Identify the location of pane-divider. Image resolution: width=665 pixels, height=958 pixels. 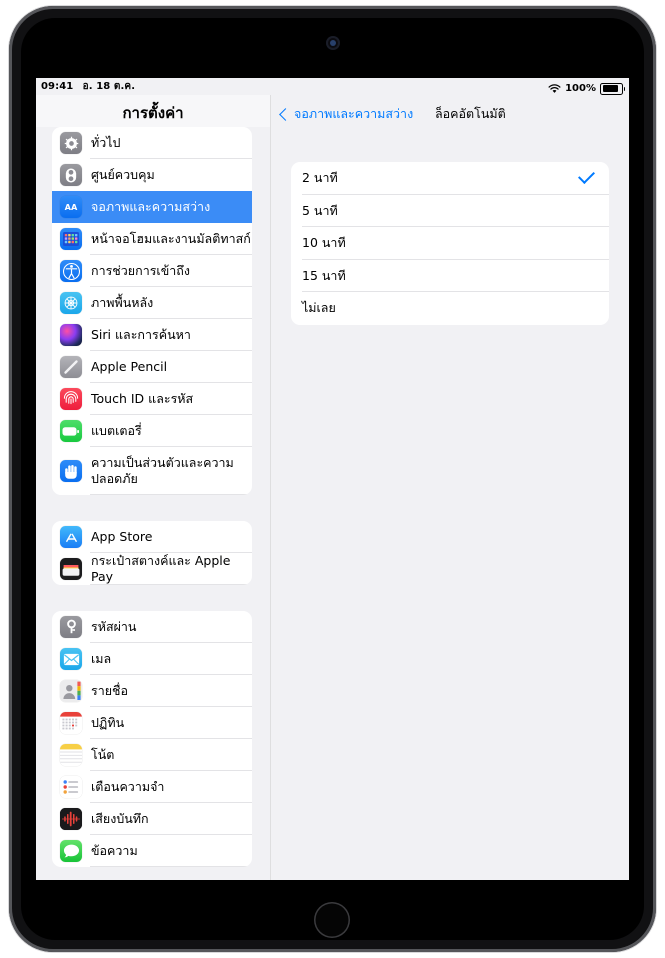
(270, 487).